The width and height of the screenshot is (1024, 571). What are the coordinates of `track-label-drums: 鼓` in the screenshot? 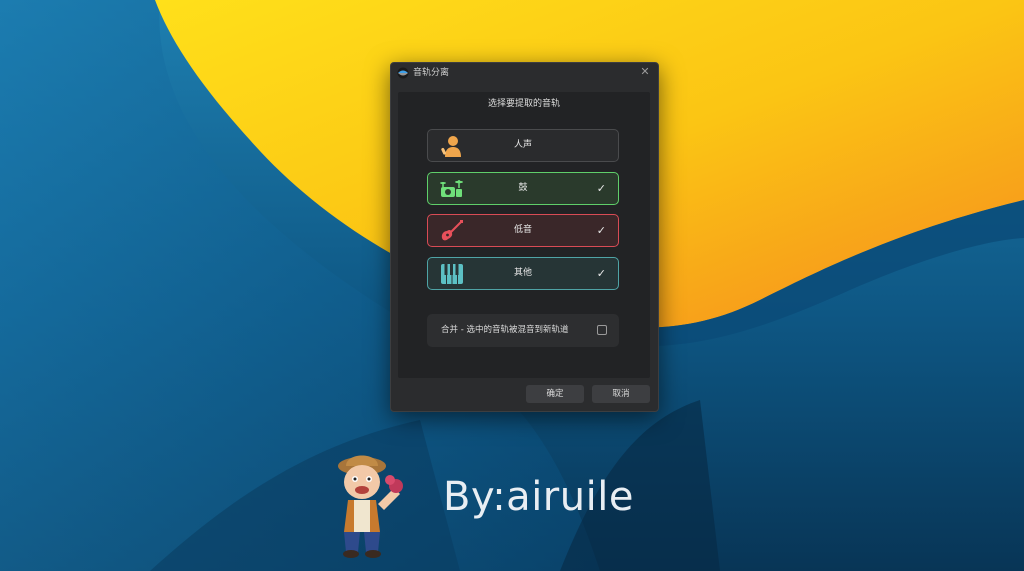 It's located at (523, 188).